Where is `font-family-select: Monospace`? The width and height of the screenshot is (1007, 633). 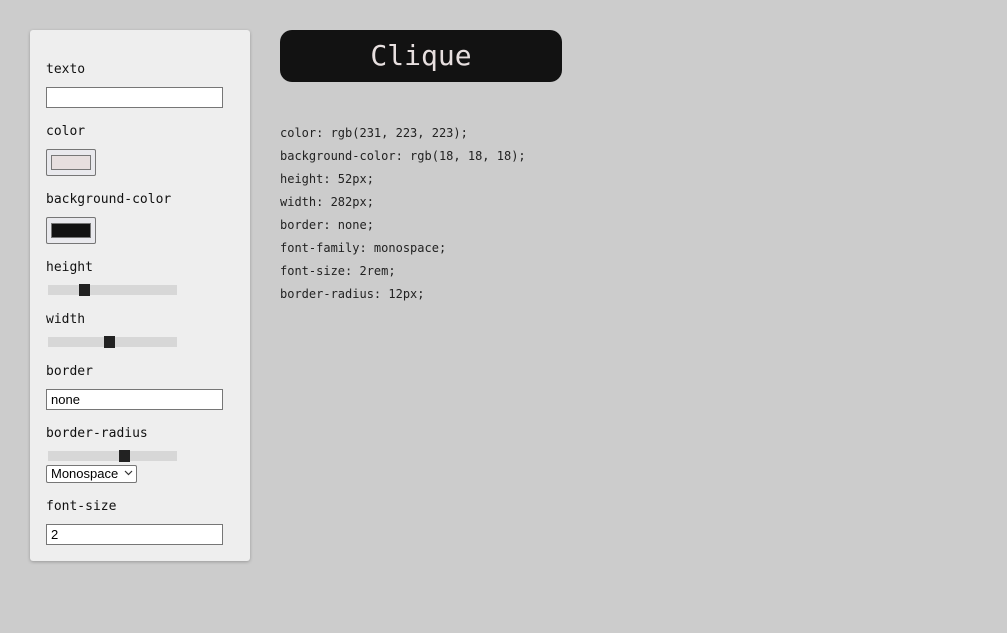
font-family-select: Monospace is located at coordinates (91, 474).